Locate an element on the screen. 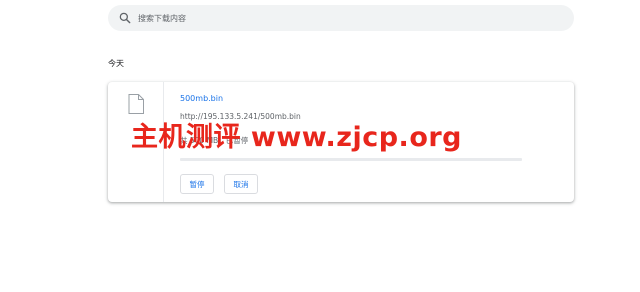 Image resolution: width=640 pixels, height=292 pixels. cancel-button: 取消 is located at coordinates (241, 184).